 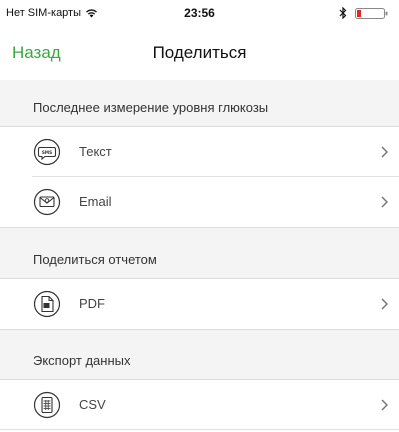 What do you see at coordinates (95, 151) in the screenshot?
I see `share-text-label: Текст` at bounding box center [95, 151].